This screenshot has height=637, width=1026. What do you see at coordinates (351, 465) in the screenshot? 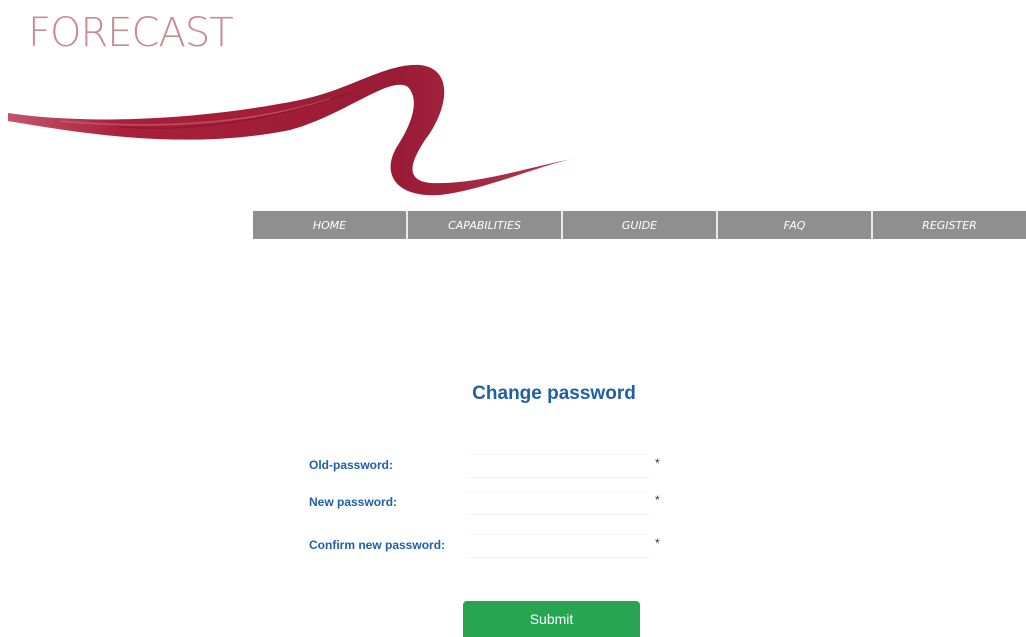
I see `old-password-label: Old-password:` at bounding box center [351, 465].